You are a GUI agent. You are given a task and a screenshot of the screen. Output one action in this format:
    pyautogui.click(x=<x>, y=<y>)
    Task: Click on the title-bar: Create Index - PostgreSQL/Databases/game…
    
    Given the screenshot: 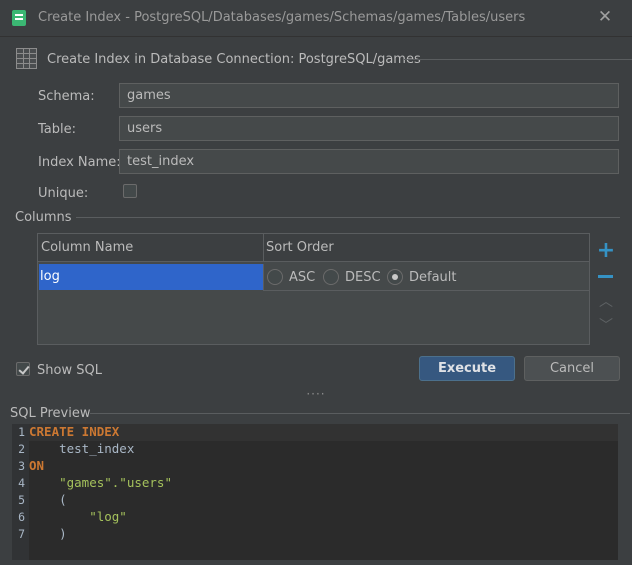 What is the action you would take?
    pyautogui.click(x=316, y=18)
    